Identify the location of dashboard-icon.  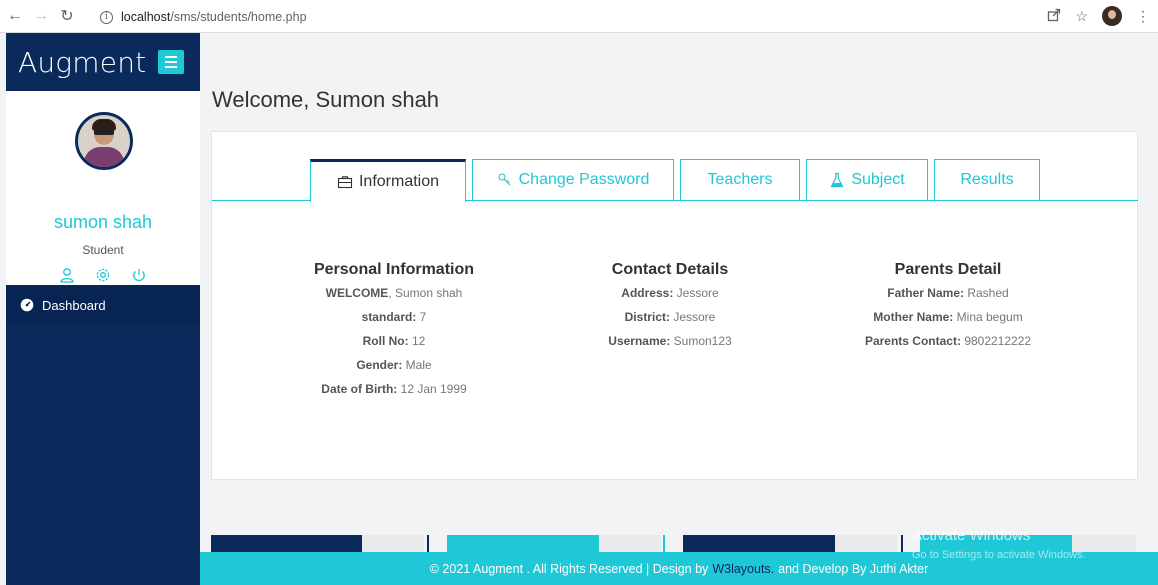
(27, 305).